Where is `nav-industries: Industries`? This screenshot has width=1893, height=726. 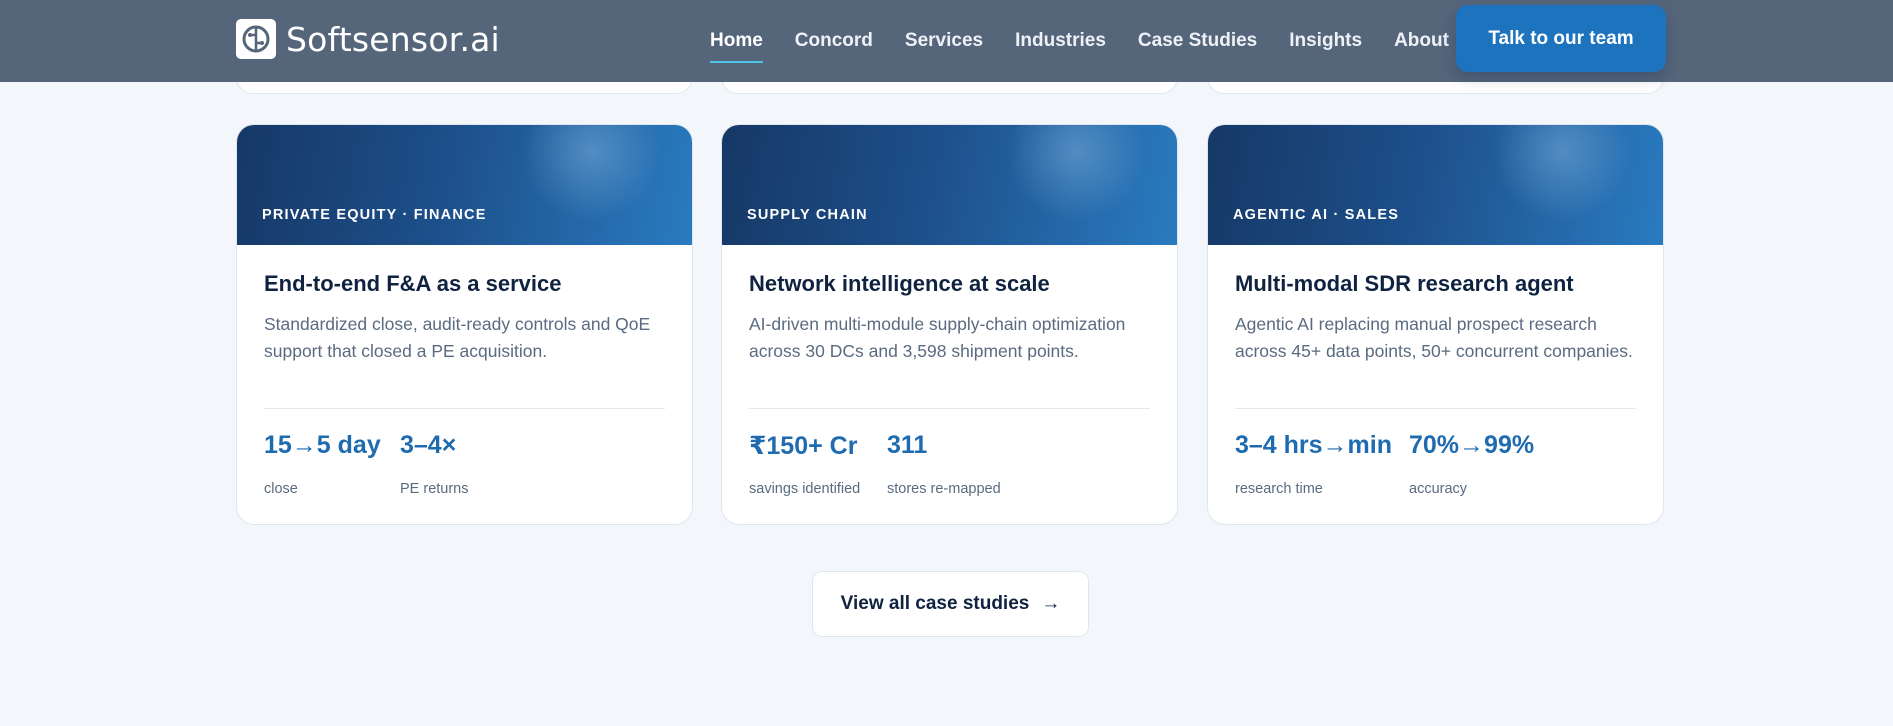
nav-industries: Industries is located at coordinates (1060, 41).